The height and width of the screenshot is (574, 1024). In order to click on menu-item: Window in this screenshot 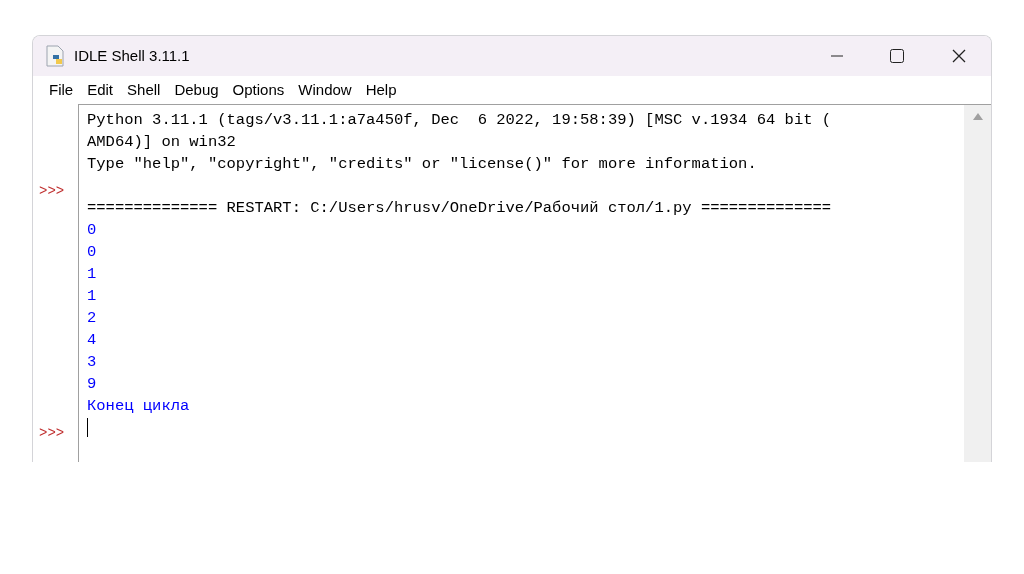, I will do `click(325, 90)`.